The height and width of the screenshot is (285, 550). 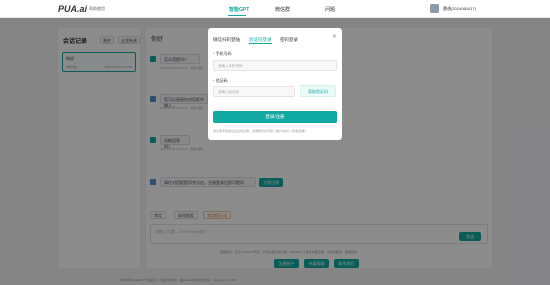 I want to click on username: 靠谱(2024060417), so click(x=459, y=9).